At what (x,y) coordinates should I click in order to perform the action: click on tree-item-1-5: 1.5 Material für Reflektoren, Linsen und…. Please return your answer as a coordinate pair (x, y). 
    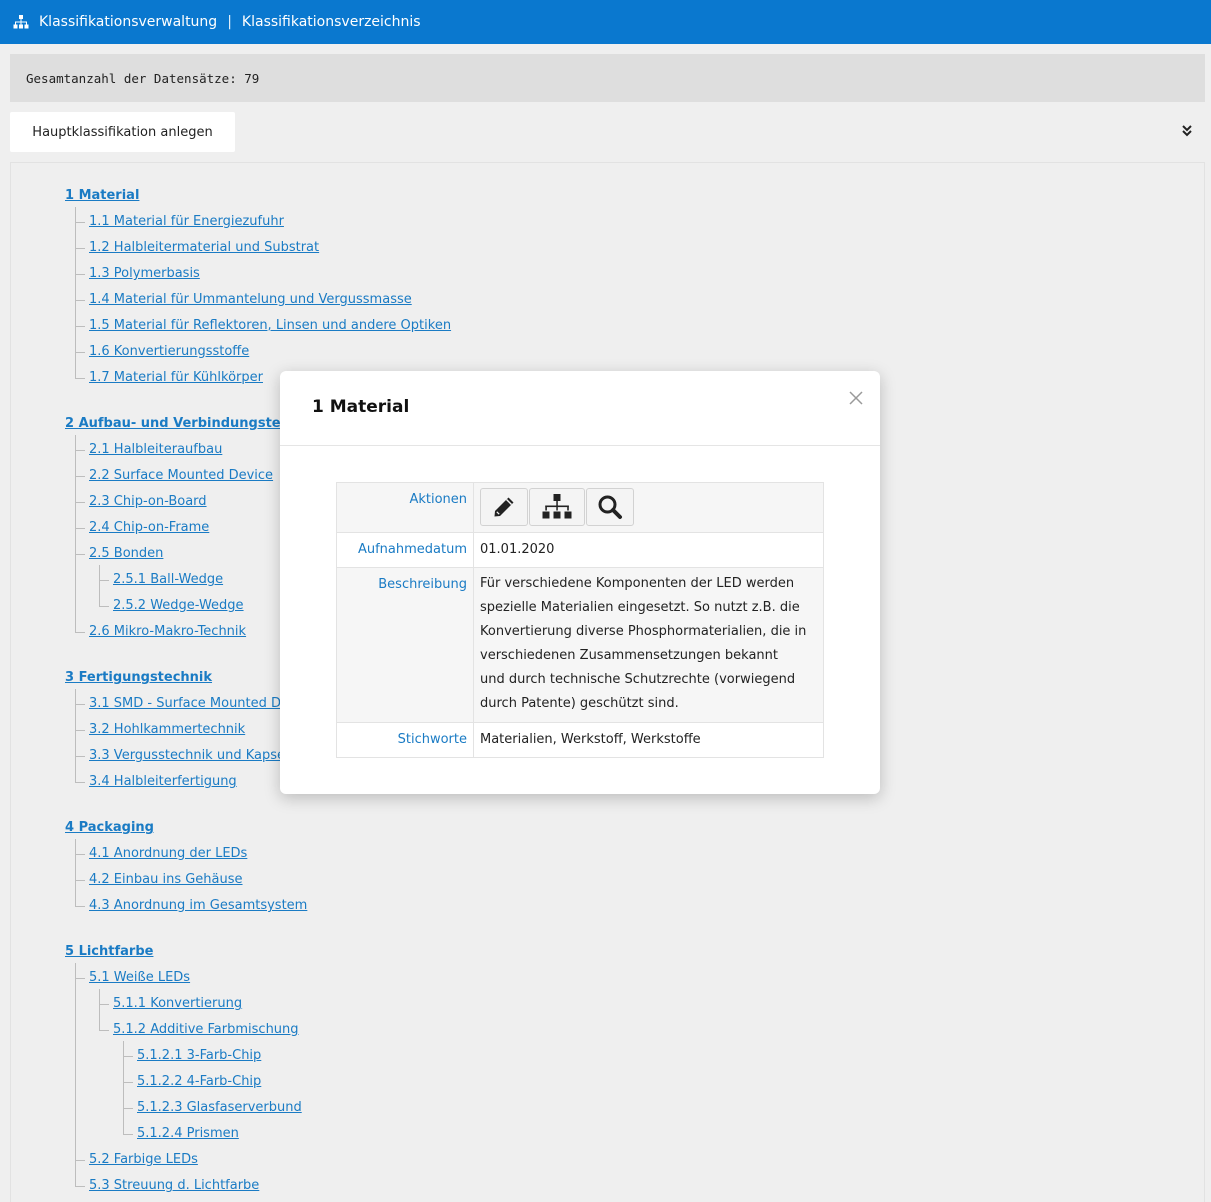
    Looking at the image, I should click on (270, 326).